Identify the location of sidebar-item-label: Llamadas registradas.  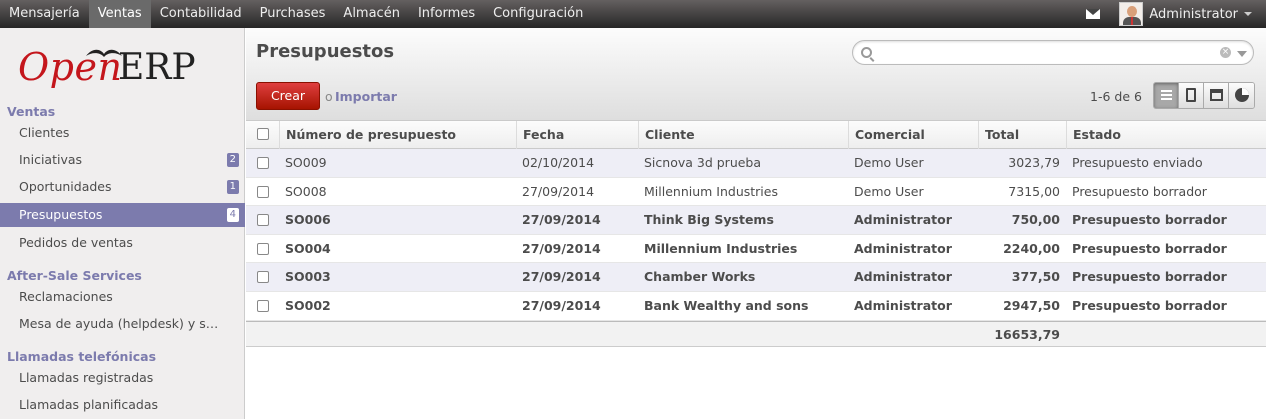
(86, 377).